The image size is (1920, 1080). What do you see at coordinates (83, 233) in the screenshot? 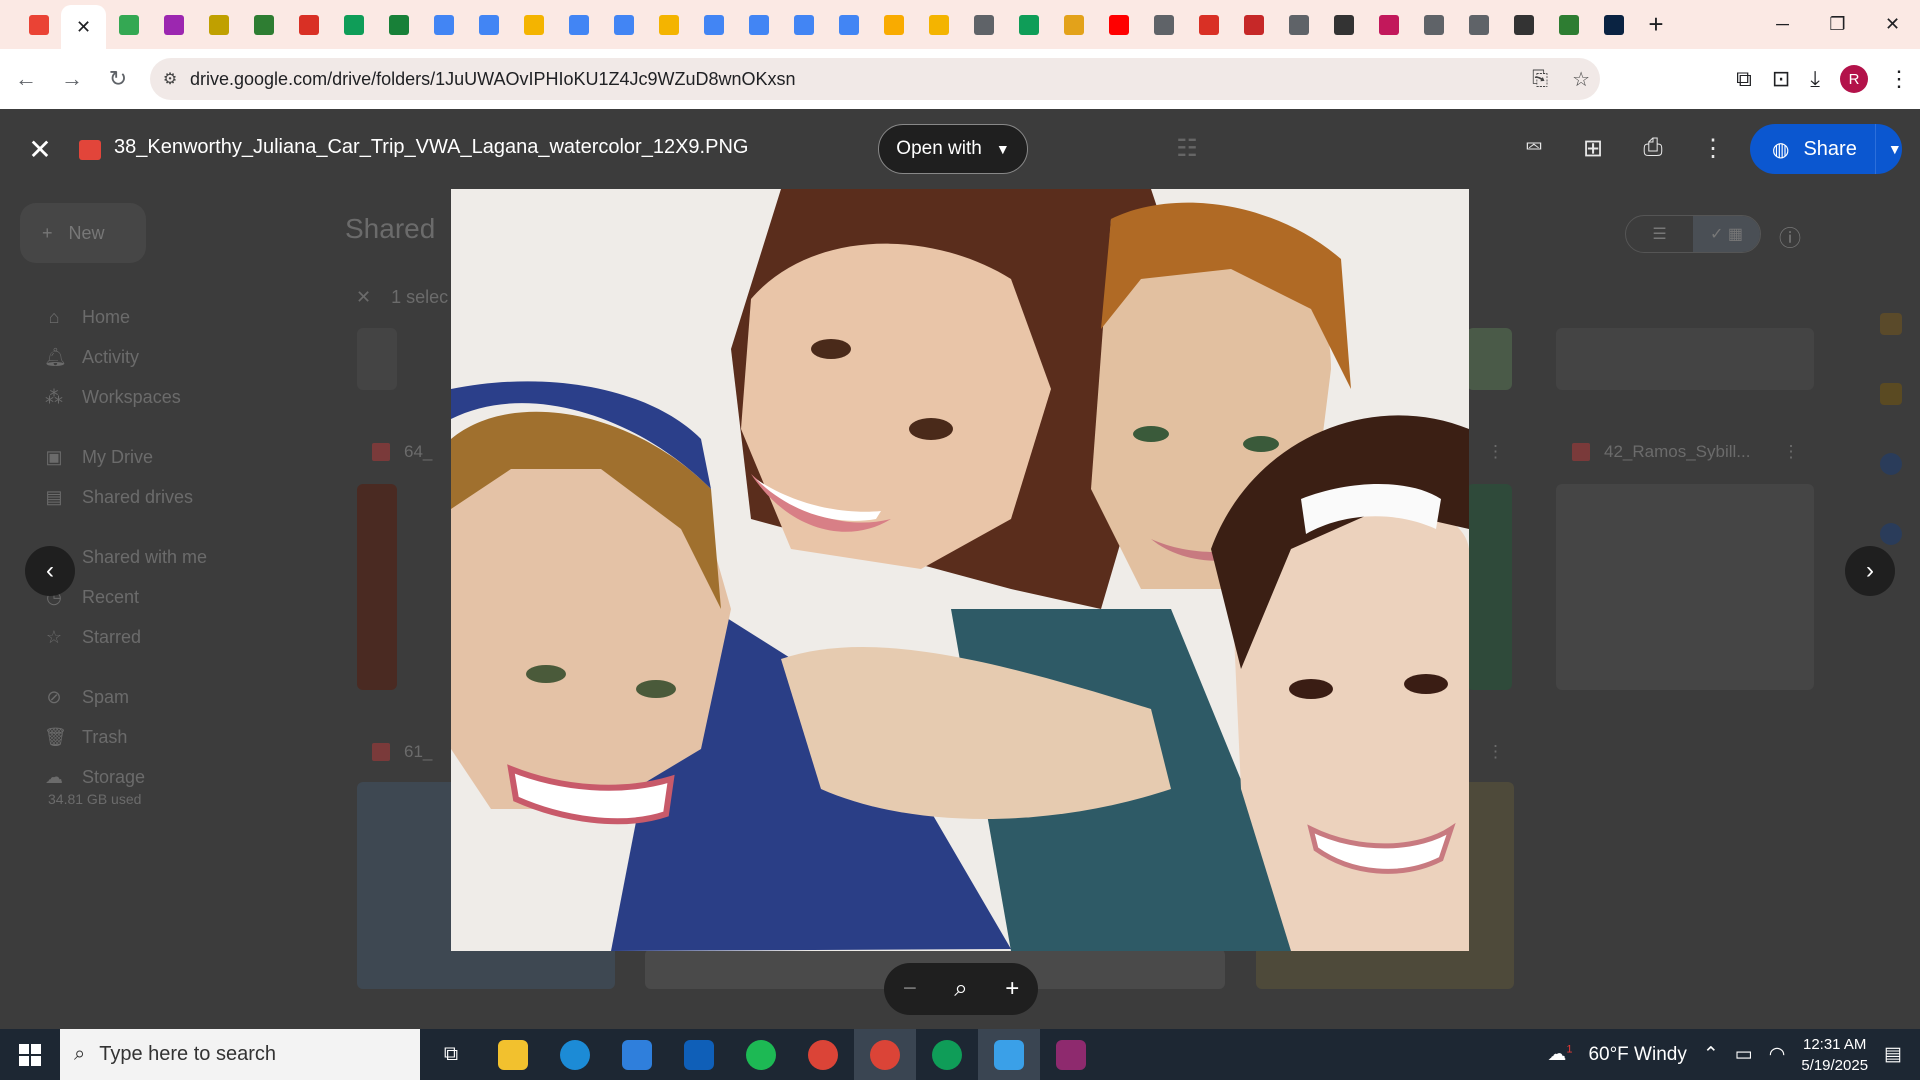
I see `new-button: + New` at bounding box center [83, 233].